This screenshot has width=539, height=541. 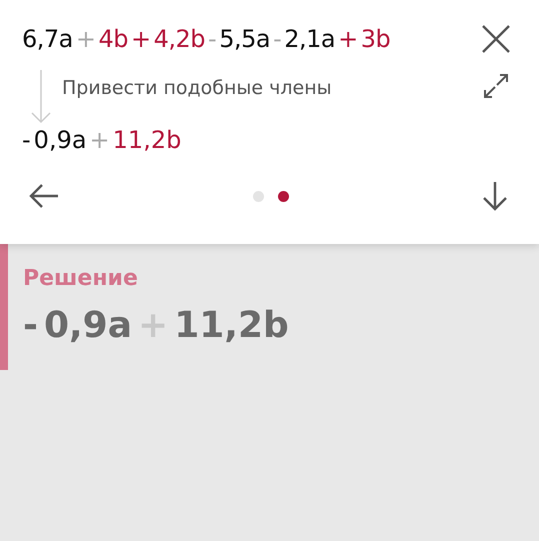 I want to click on solution-title: Решение, so click(x=81, y=278).